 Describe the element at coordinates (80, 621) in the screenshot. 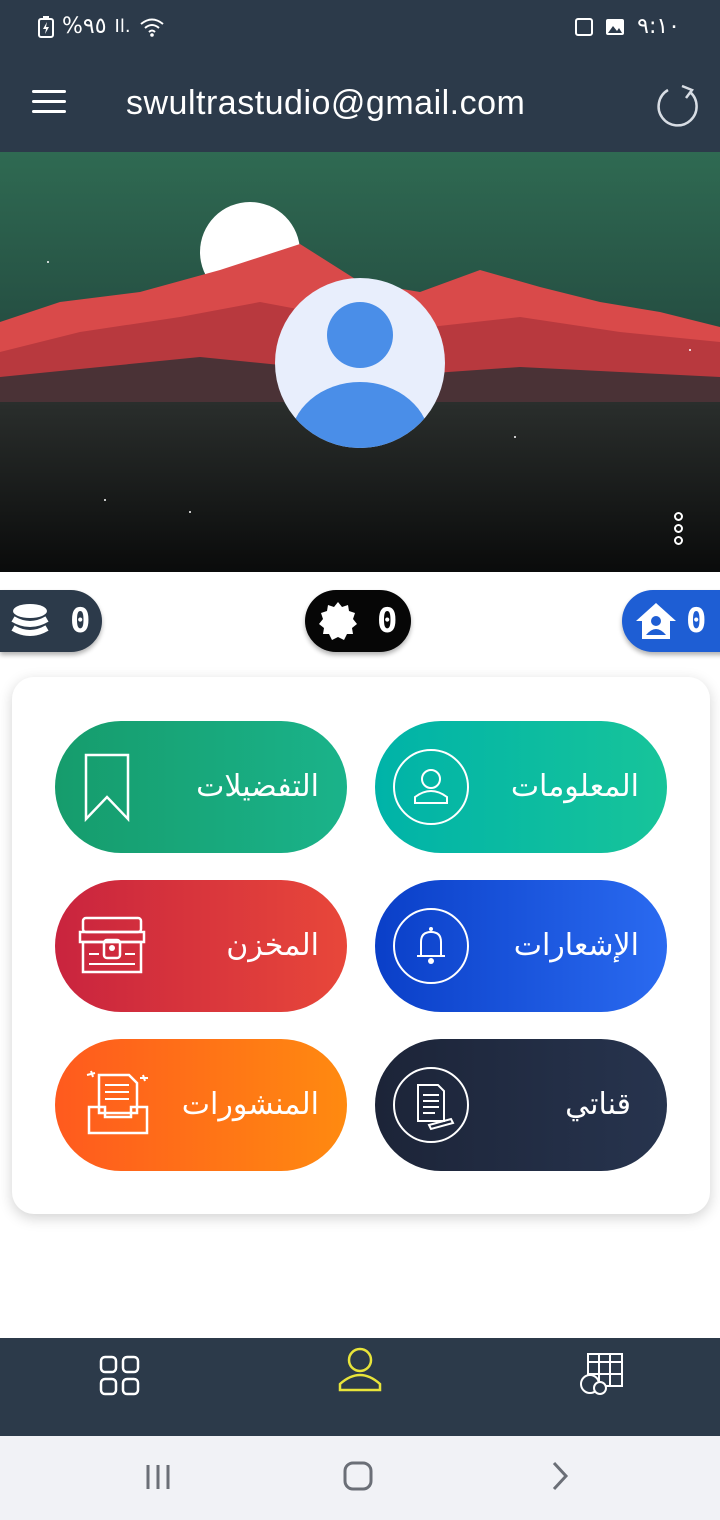

I see `coins-count: 0` at that location.